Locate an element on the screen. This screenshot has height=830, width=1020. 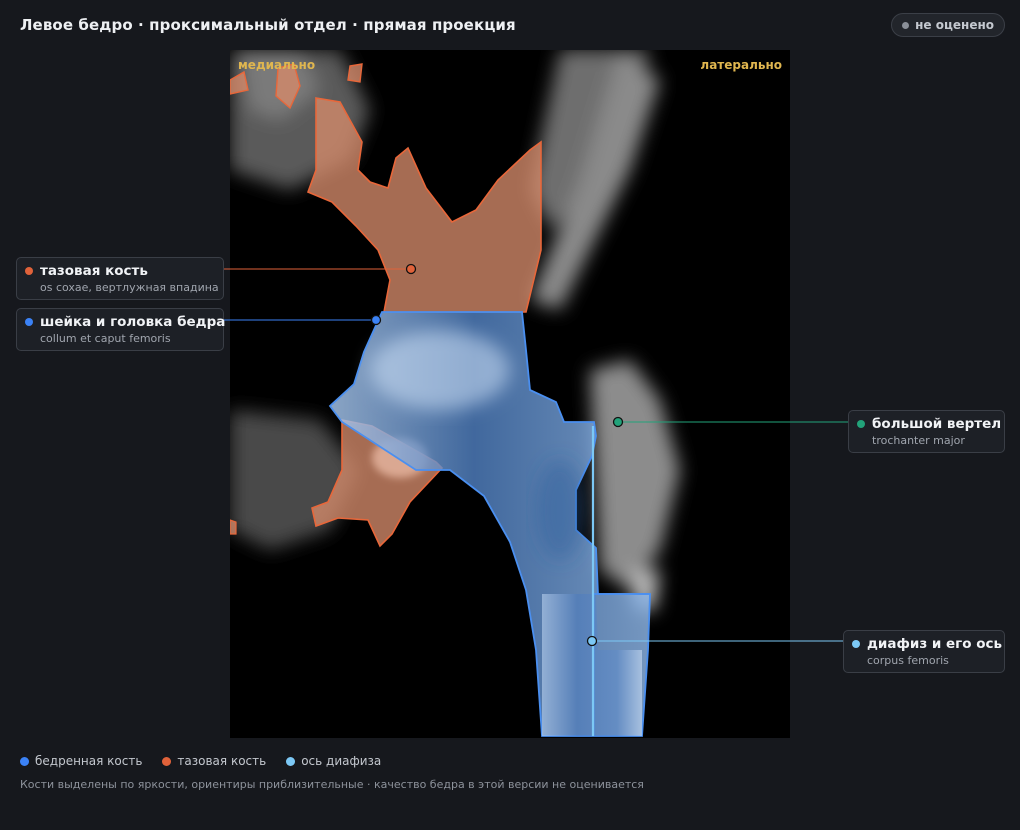
callout-femoral-neck-latin: collum et caput femoris is located at coordinates (105, 338).